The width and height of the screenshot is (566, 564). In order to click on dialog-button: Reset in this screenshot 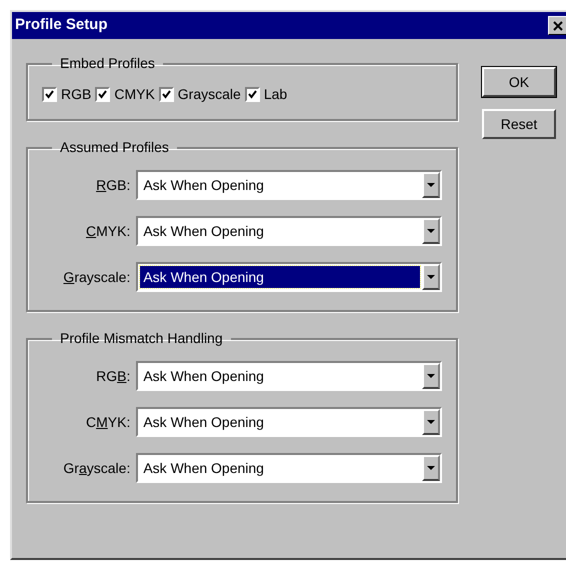, I will do `click(519, 124)`.